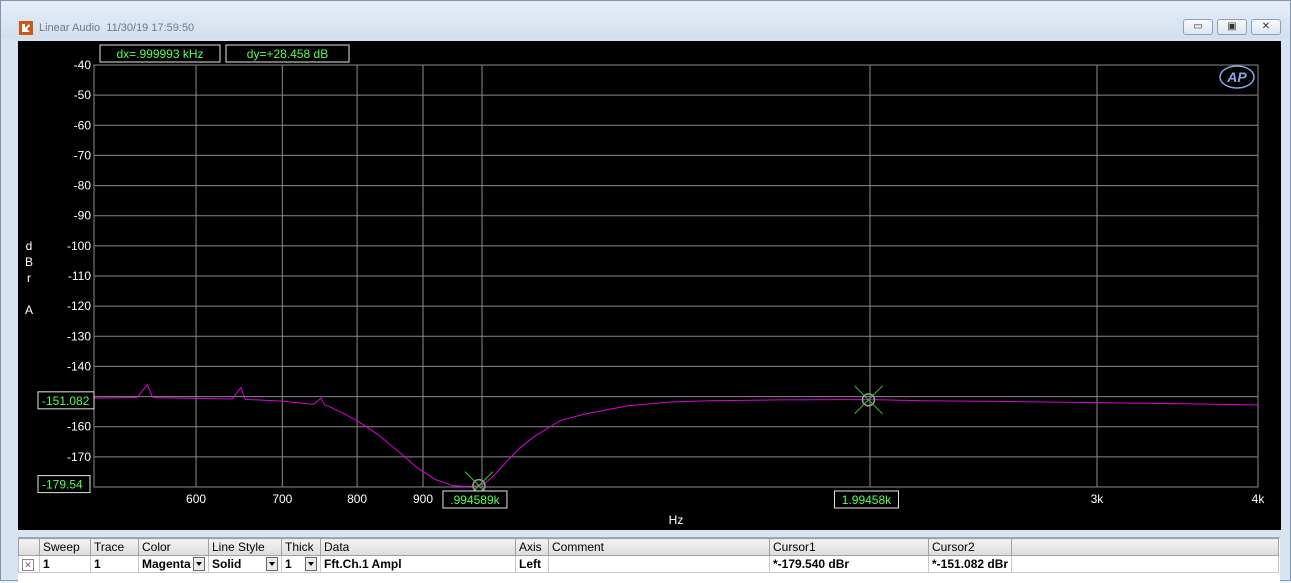 The width and height of the screenshot is (1291, 583). I want to click on cell-trace: 1, so click(114, 564).